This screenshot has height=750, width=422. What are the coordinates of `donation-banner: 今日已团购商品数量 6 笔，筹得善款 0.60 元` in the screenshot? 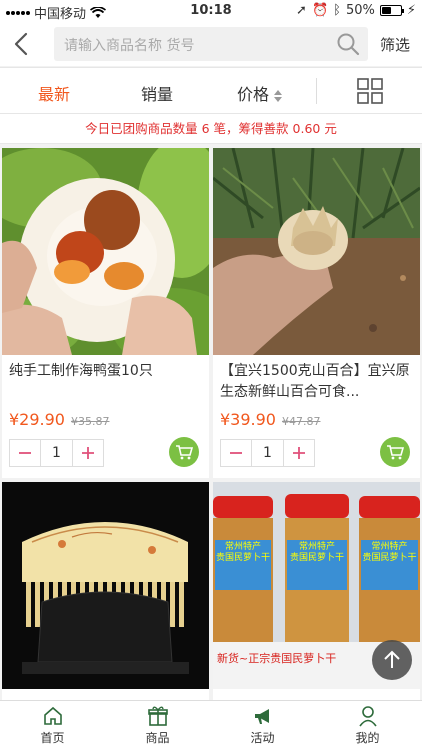 It's located at (211, 129).